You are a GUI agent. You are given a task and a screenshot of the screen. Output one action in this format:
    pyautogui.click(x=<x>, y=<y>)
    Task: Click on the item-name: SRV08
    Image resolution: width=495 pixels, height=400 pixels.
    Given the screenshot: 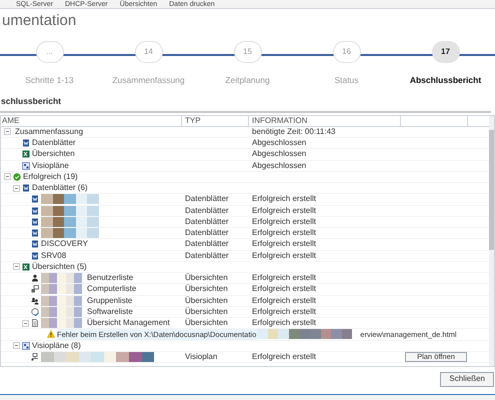 What is the action you would take?
    pyautogui.click(x=53, y=256)
    